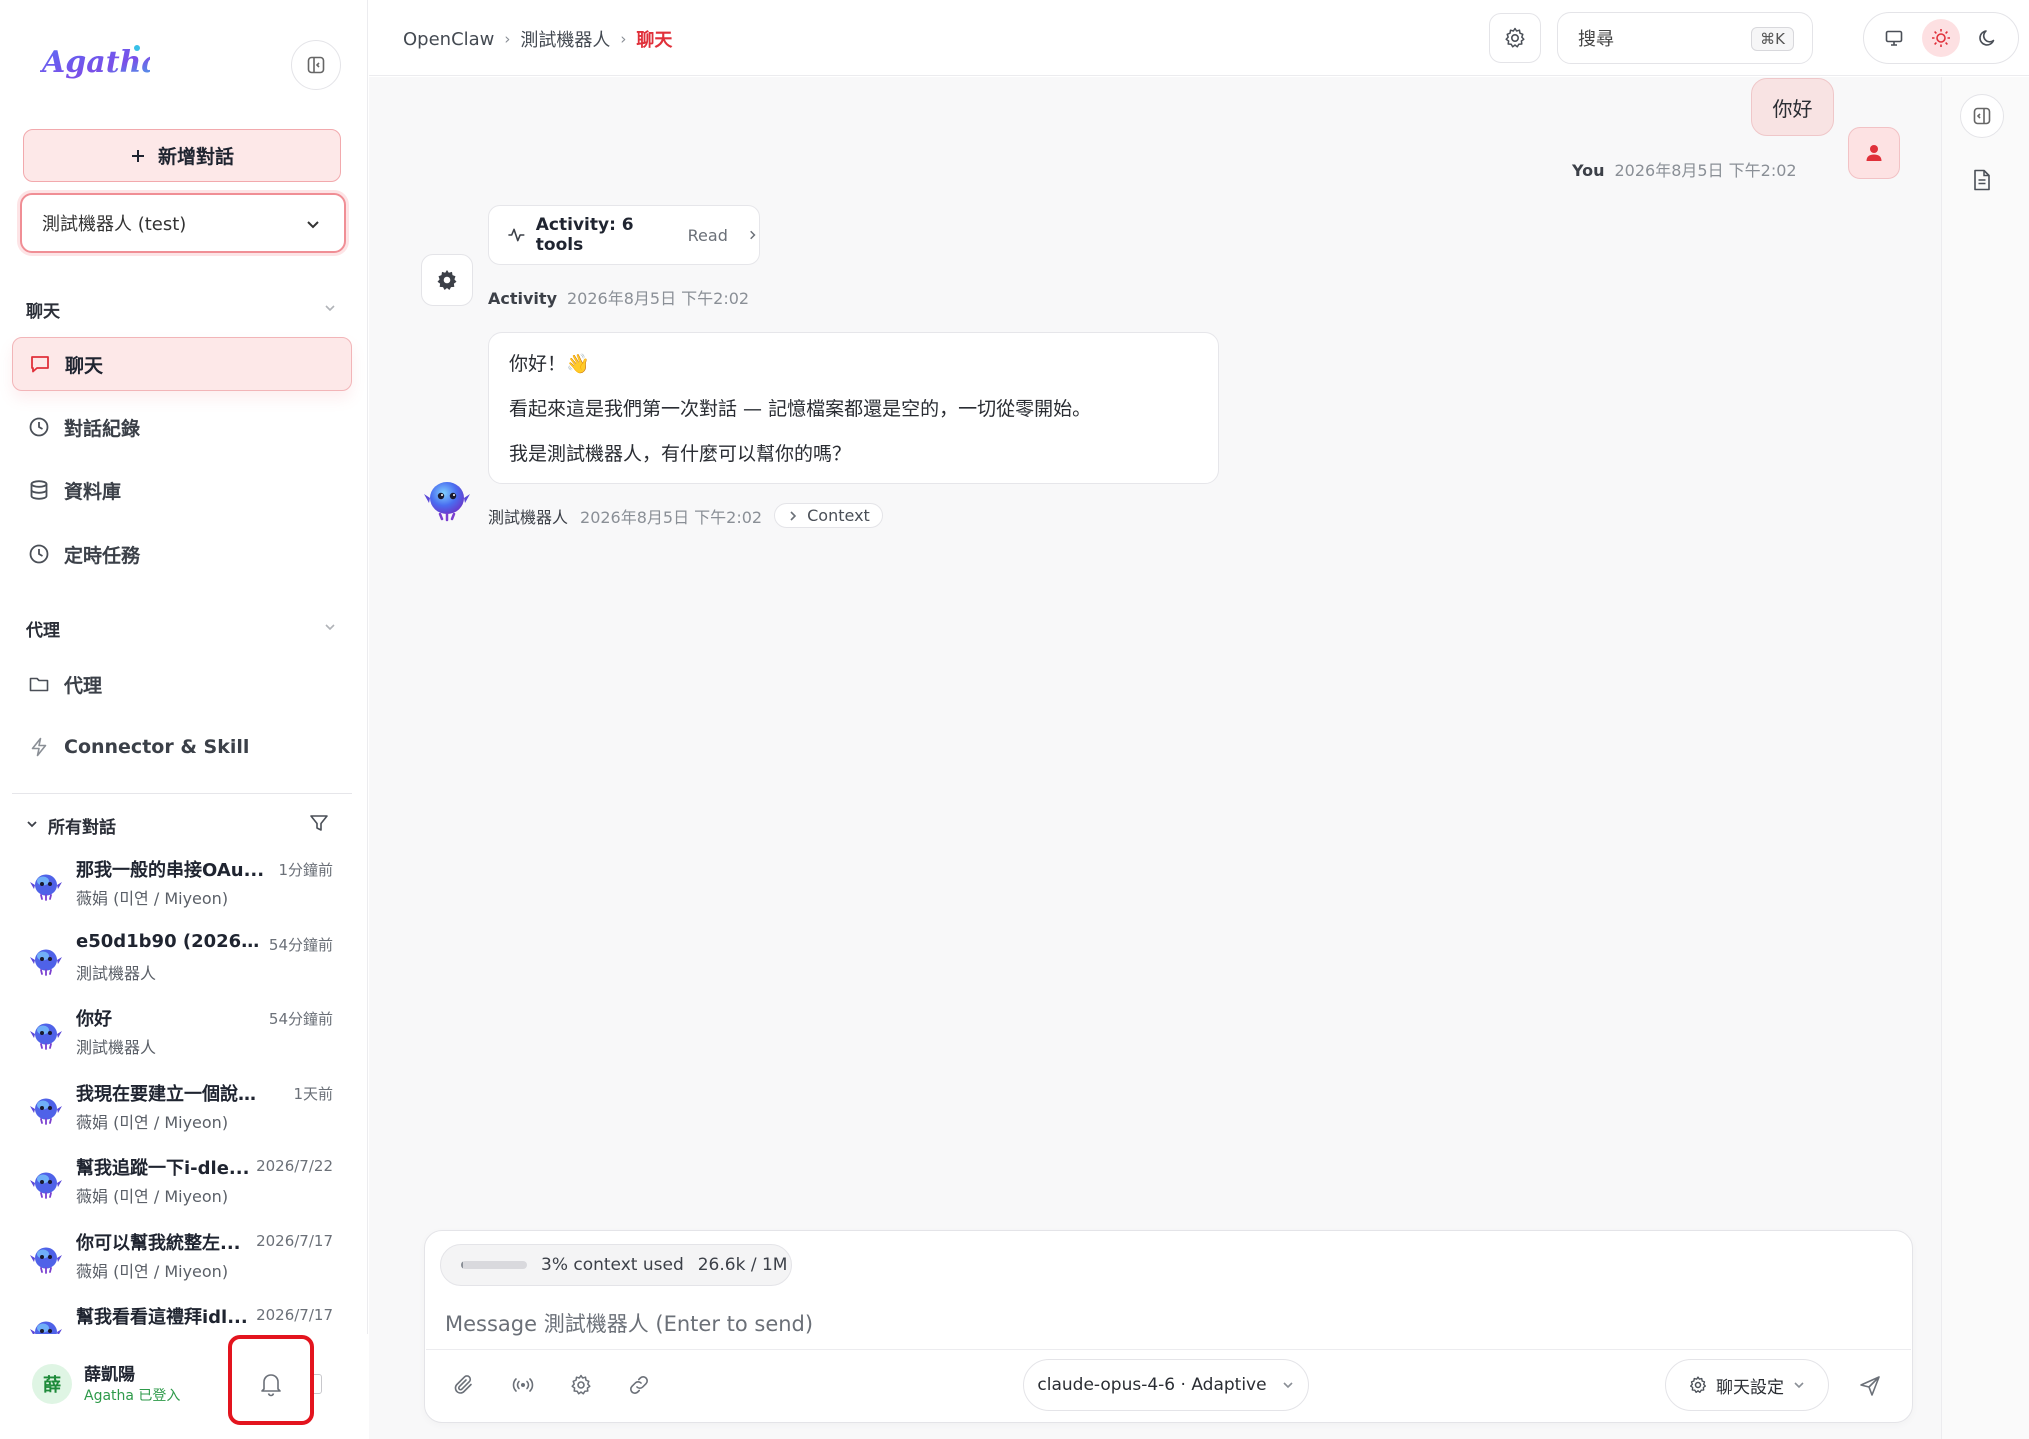 Image resolution: width=2029 pixels, height=1439 pixels. I want to click on new-chat-label: 新增對話, so click(195, 157).